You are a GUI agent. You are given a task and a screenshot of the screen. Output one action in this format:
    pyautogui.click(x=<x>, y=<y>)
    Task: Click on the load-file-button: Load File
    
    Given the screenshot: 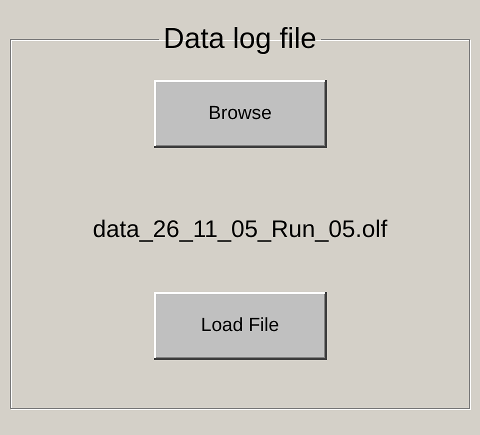 What is the action you would take?
    pyautogui.click(x=240, y=326)
    